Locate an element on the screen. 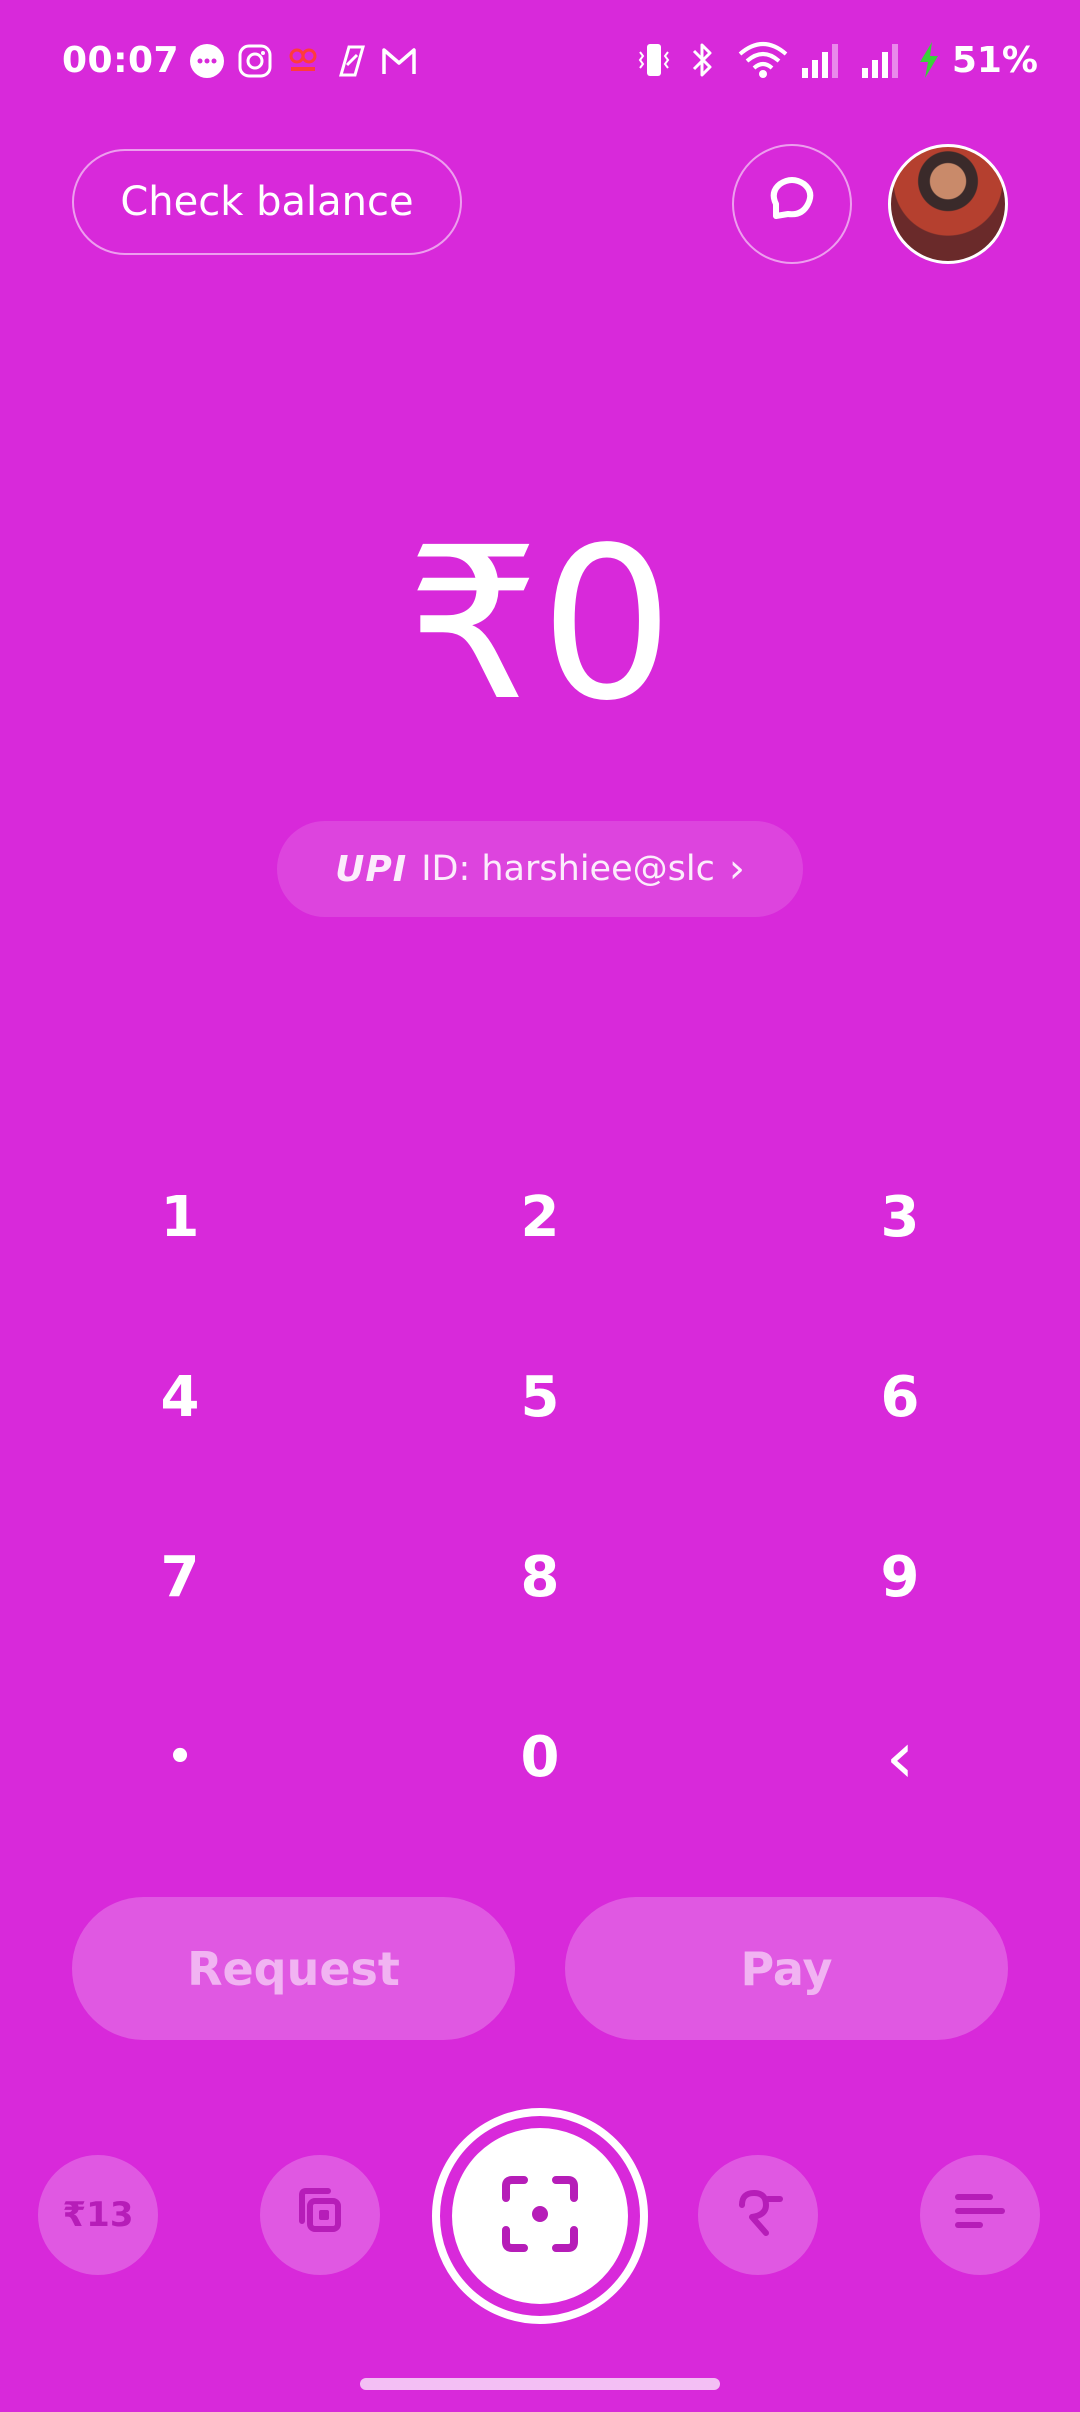 The height and width of the screenshot is (2412, 1080). passbook-button is located at coordinates (320, 2215).